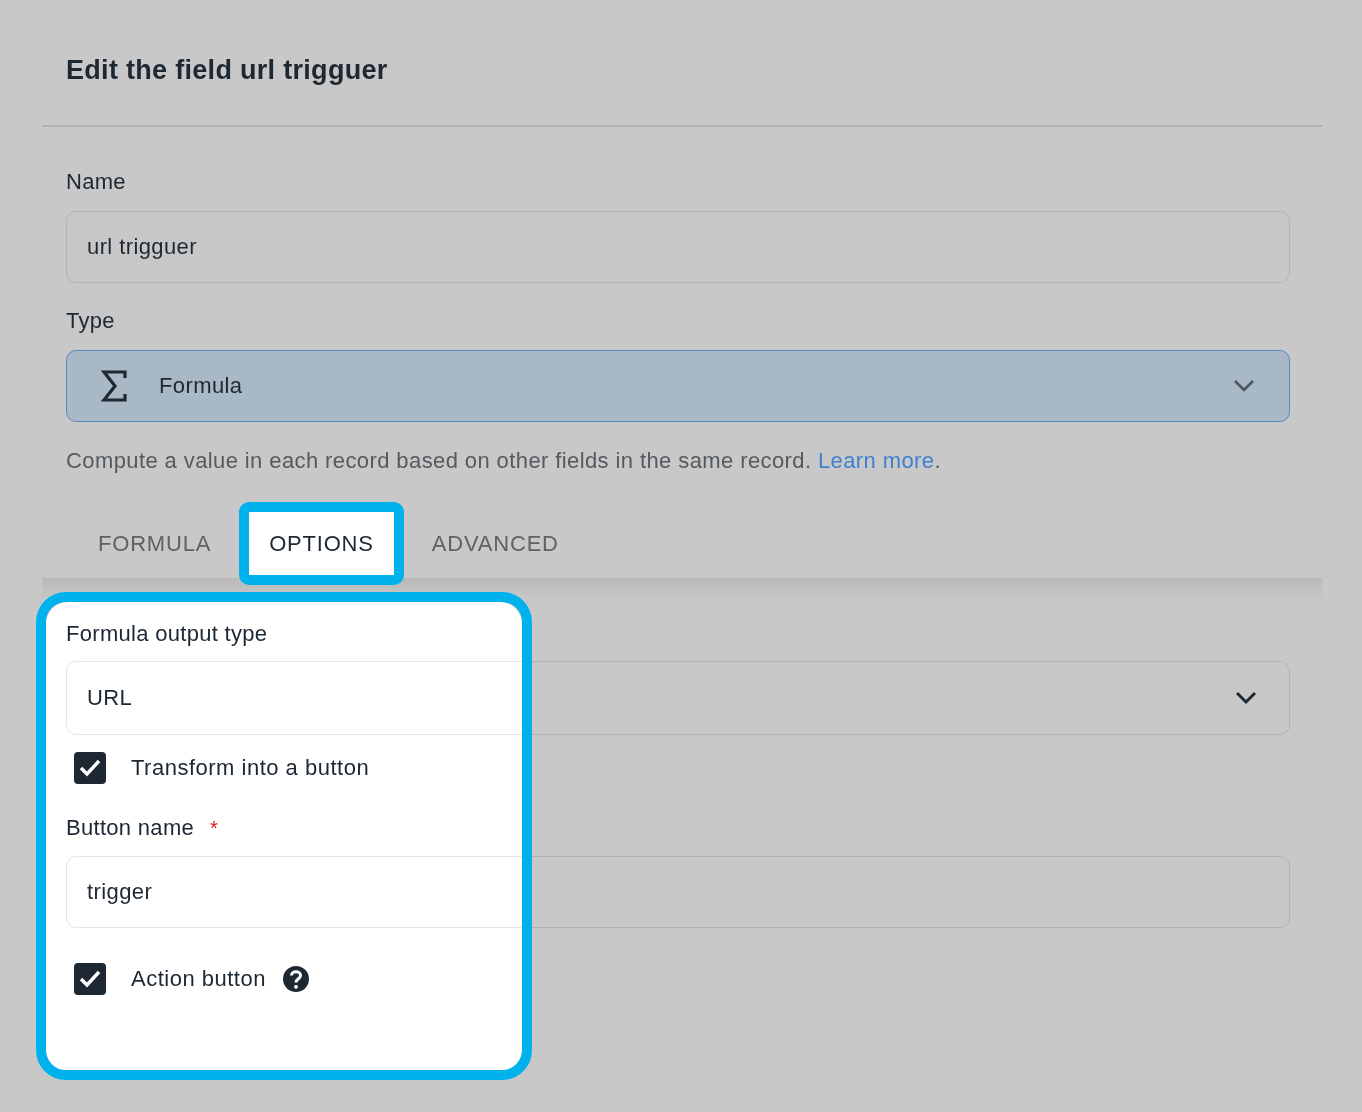  I want to click on tab: ADVANCED, so click(495, 543).